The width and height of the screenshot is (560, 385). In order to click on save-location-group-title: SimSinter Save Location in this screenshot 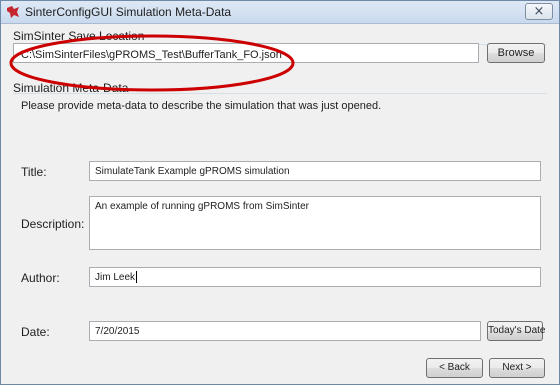, I will do `click(79, 36)`.